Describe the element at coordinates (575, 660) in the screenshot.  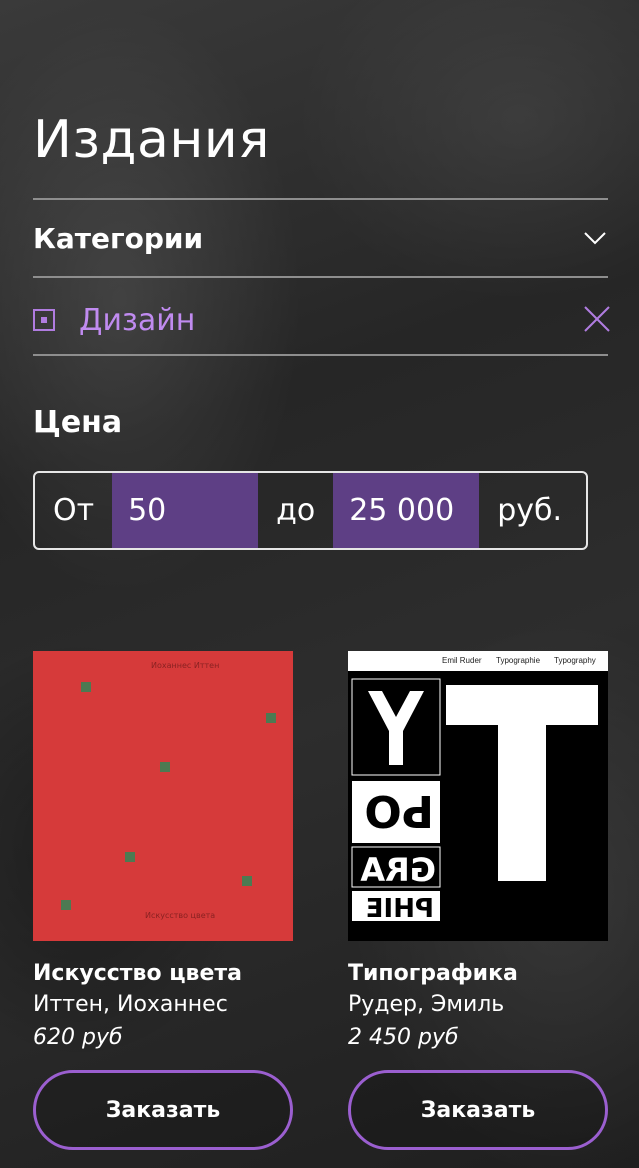
I see `cover-header-text: Typography` at that location.